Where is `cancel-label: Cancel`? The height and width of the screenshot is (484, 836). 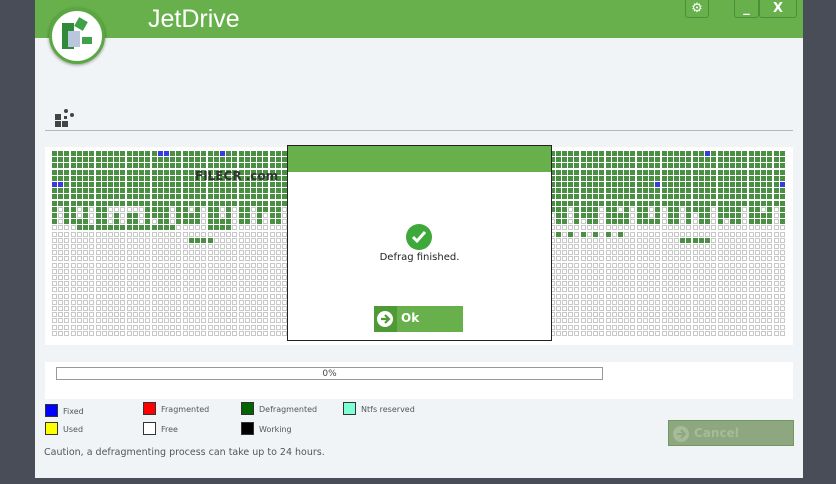 cancel-label: Cancel is located at coordinates (716, 433).